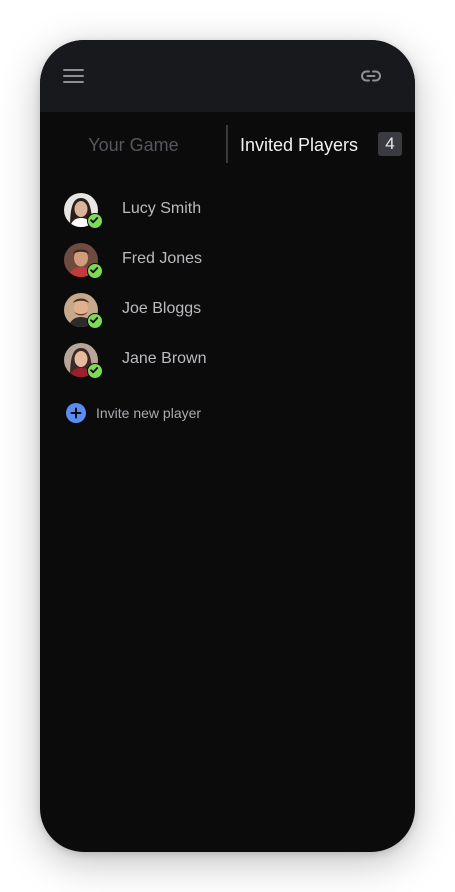 The height and width of the screenshot is (892, 455). I want to click on tab-bar: Your Game Invited Players, so click(227, 145).